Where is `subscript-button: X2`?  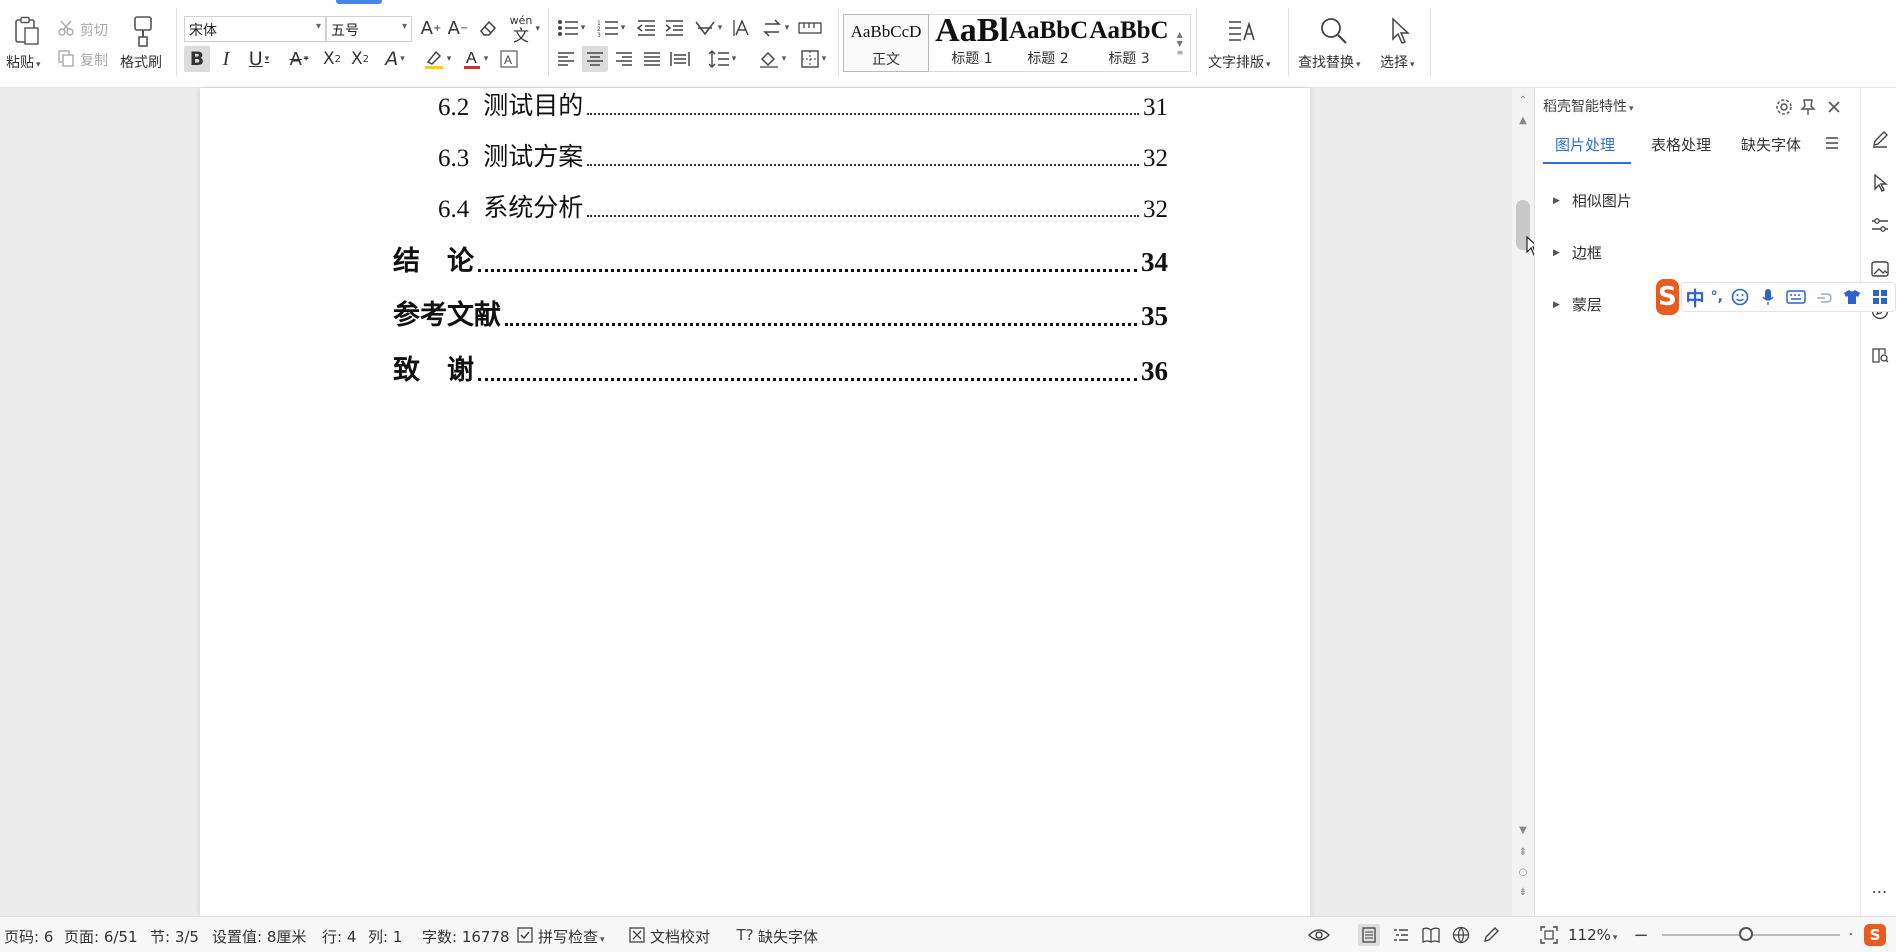 subscript-button: X2 is located at coordinates (360, 59).